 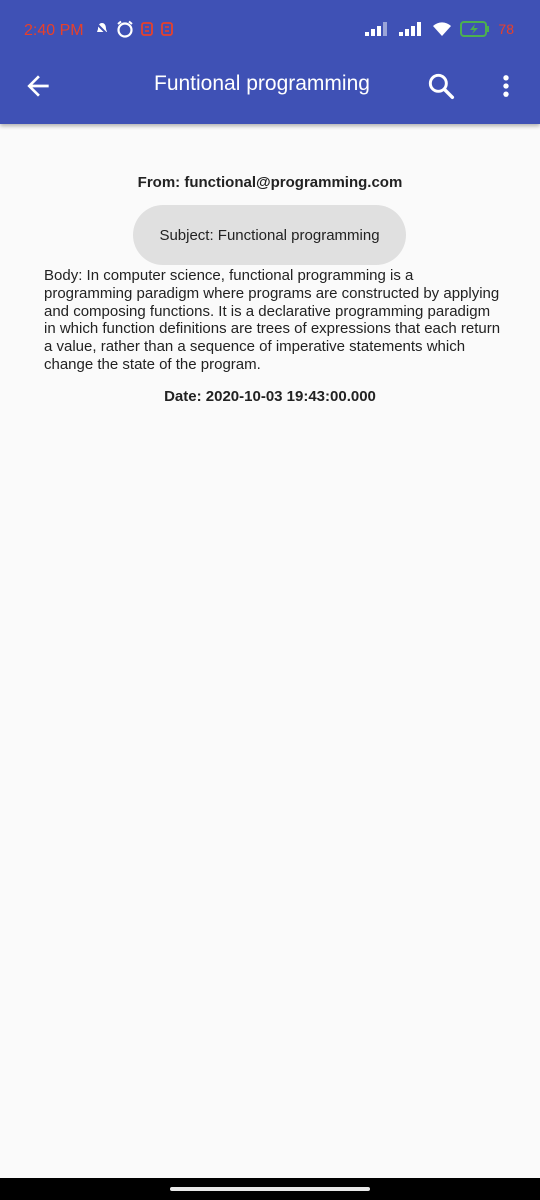 I want to click on email-subject-chip: Subject: Functional programming, so click(x=269, y=235).